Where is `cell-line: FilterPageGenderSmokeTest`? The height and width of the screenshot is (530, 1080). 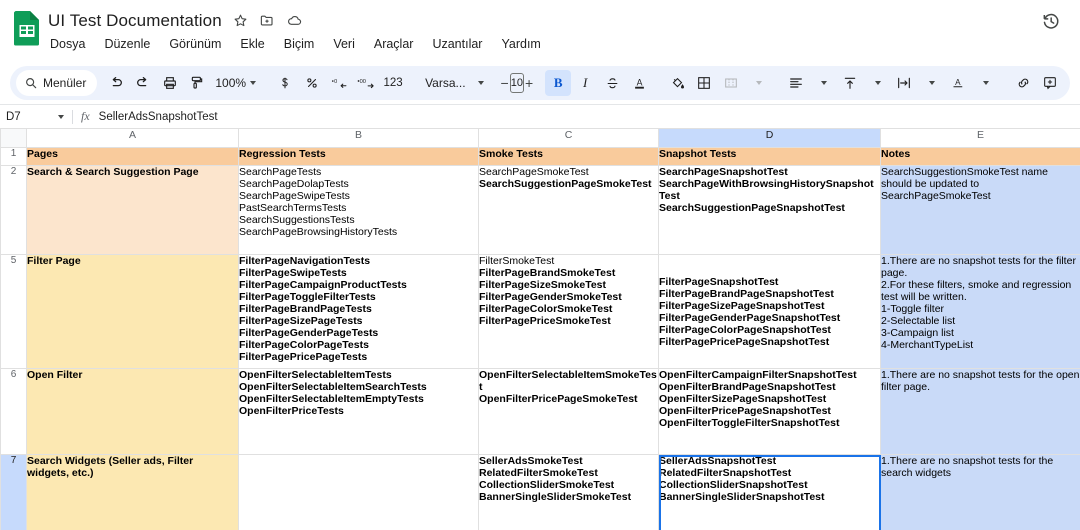
cell-line: FilterPageGenderSmokeTest is located at coordinates (550, 297).